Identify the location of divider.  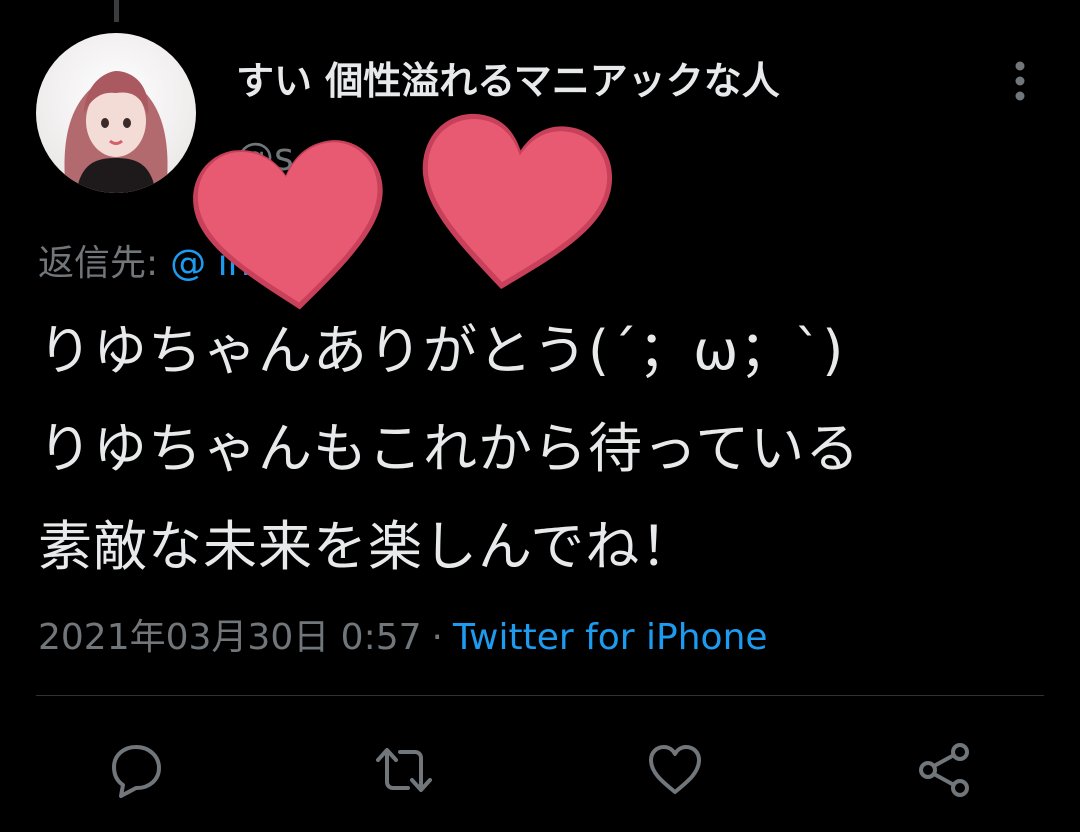
(540, 695).